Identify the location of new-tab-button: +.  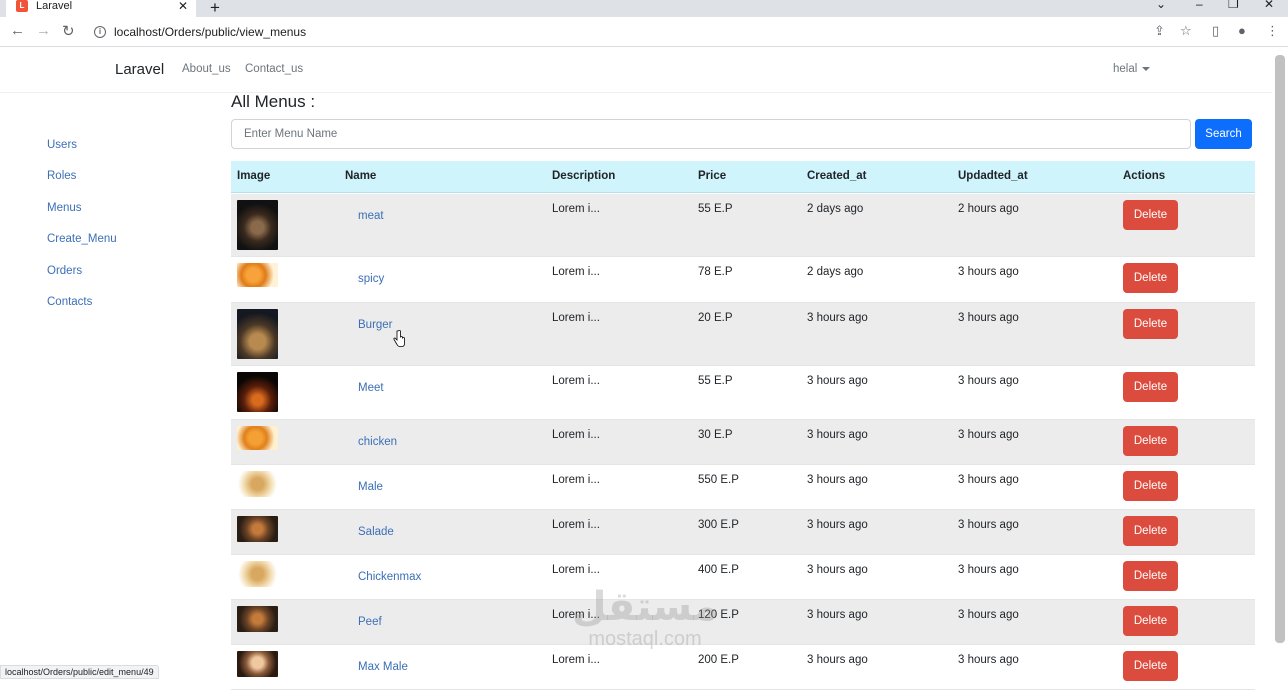
(215, 9).